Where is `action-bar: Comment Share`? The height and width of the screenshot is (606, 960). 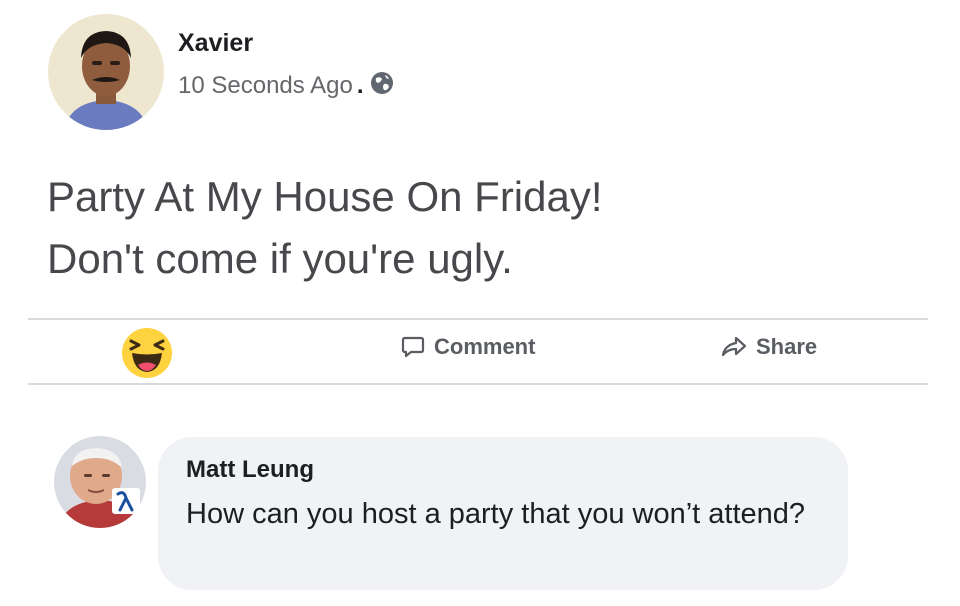 action-bar: Comment Share is located at coordinates (478, 351).